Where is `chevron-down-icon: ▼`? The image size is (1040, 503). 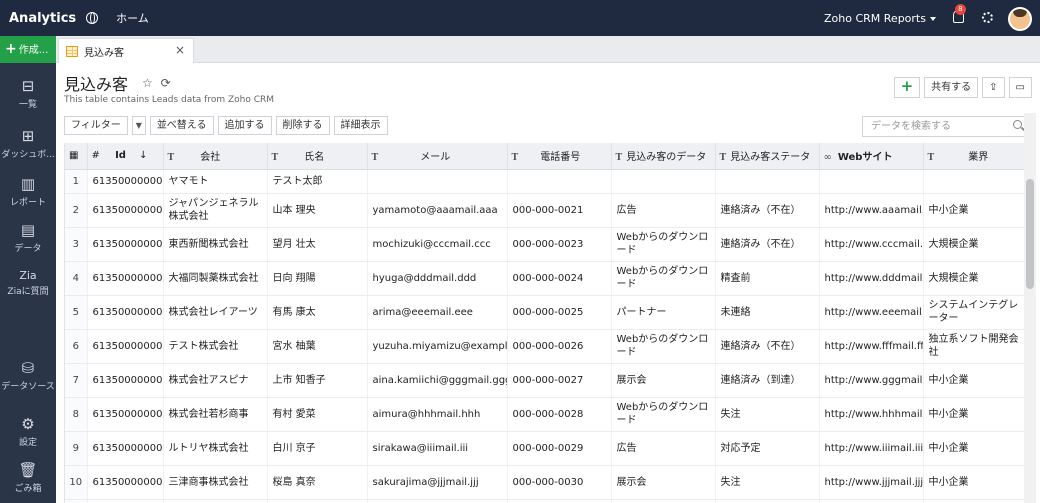 chevron-down-icon: ▼ is located at coordinates (138, 125).